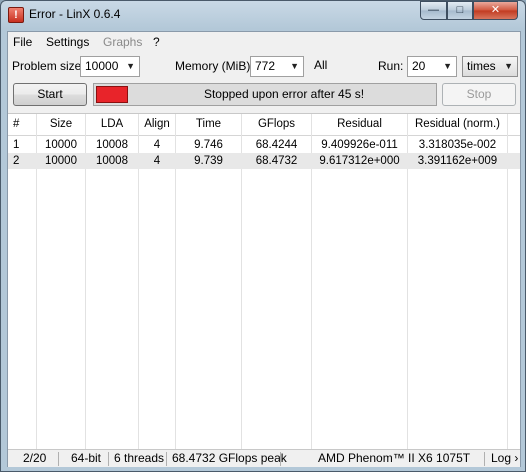 This screenshot has height=472, width=526. What do you see at coordinates (102, 66) in the screenshot?
I see `problem-size-value: 10000` at bounding box center [102, 66].